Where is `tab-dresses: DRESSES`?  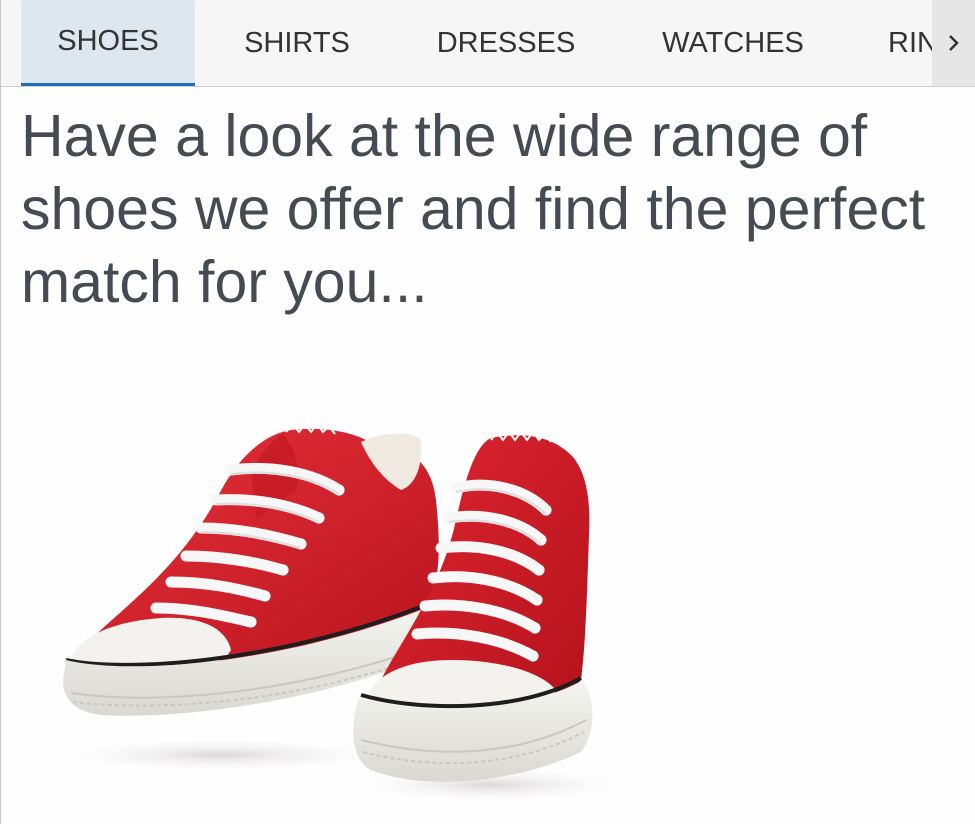
tab-dresses: DRESSES is located at coordinates (506, 43).